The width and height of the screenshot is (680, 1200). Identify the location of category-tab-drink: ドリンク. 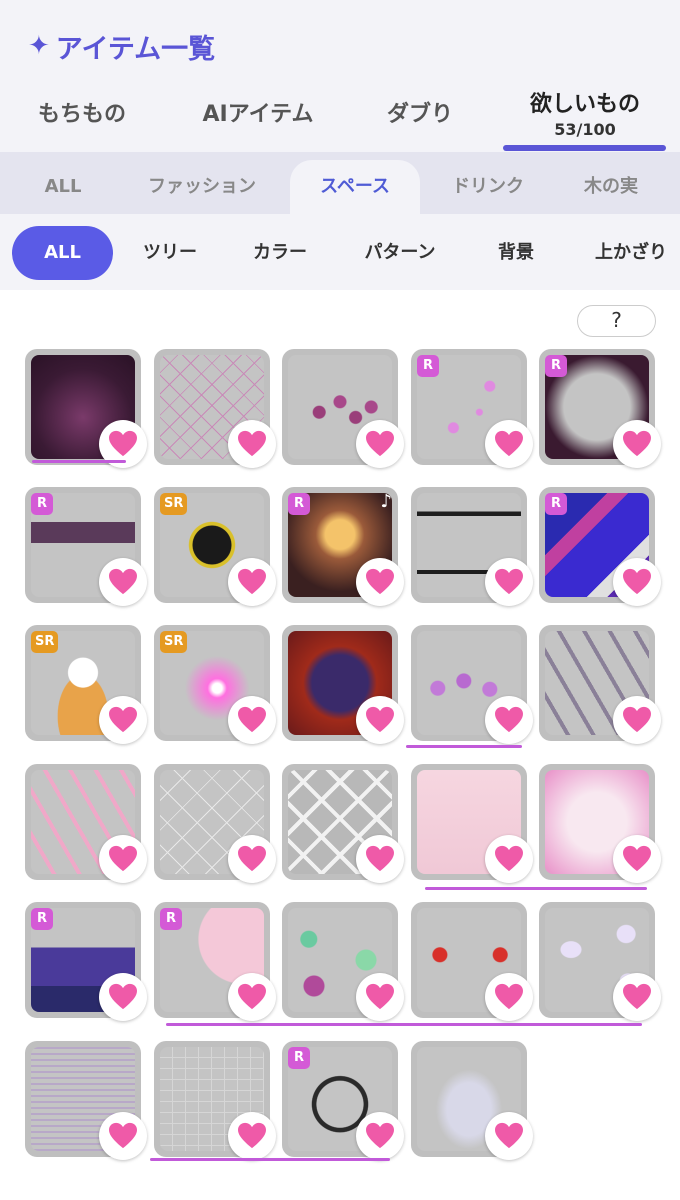
(488, 187).